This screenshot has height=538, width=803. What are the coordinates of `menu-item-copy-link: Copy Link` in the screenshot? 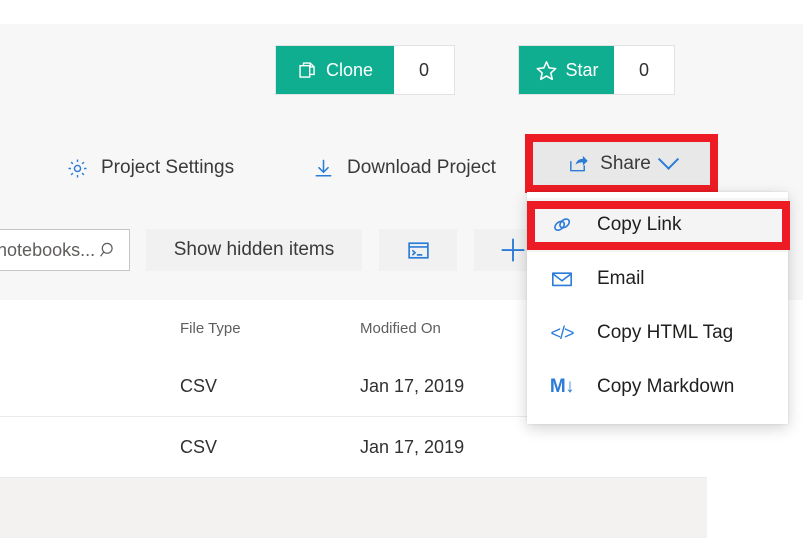 It's located at (657, 225).